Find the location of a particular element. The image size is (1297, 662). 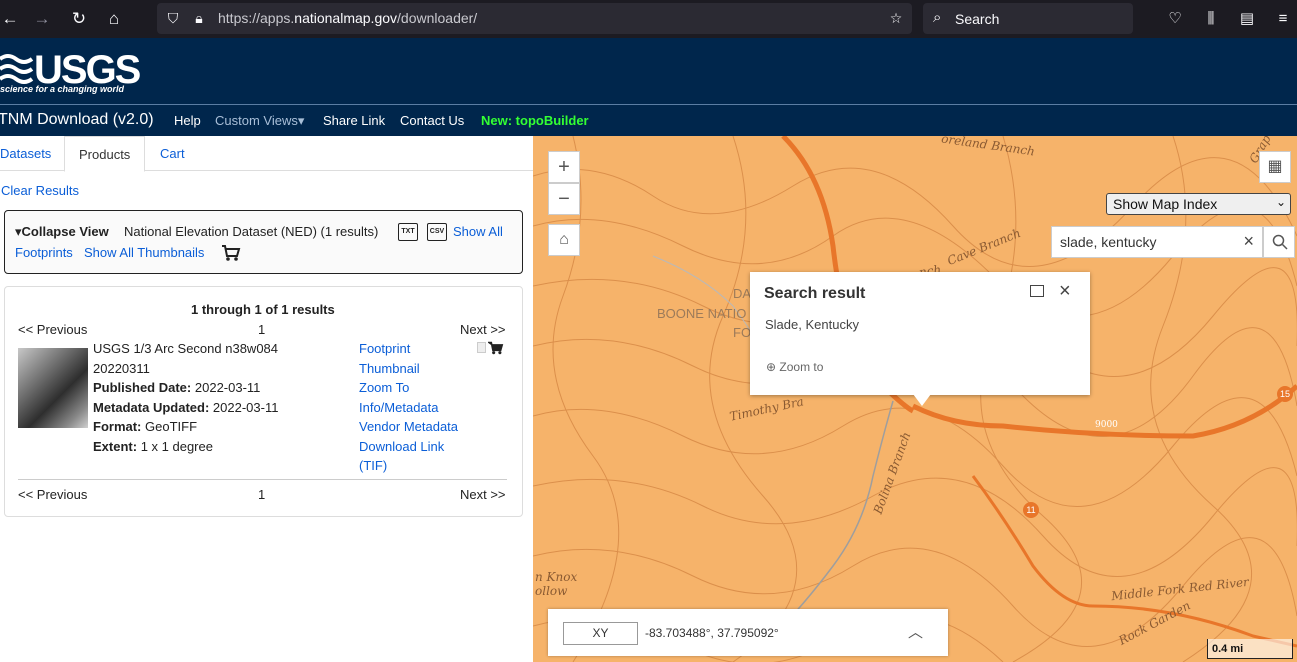

clear-search-icon: × is located at coordinates (1248, 241).